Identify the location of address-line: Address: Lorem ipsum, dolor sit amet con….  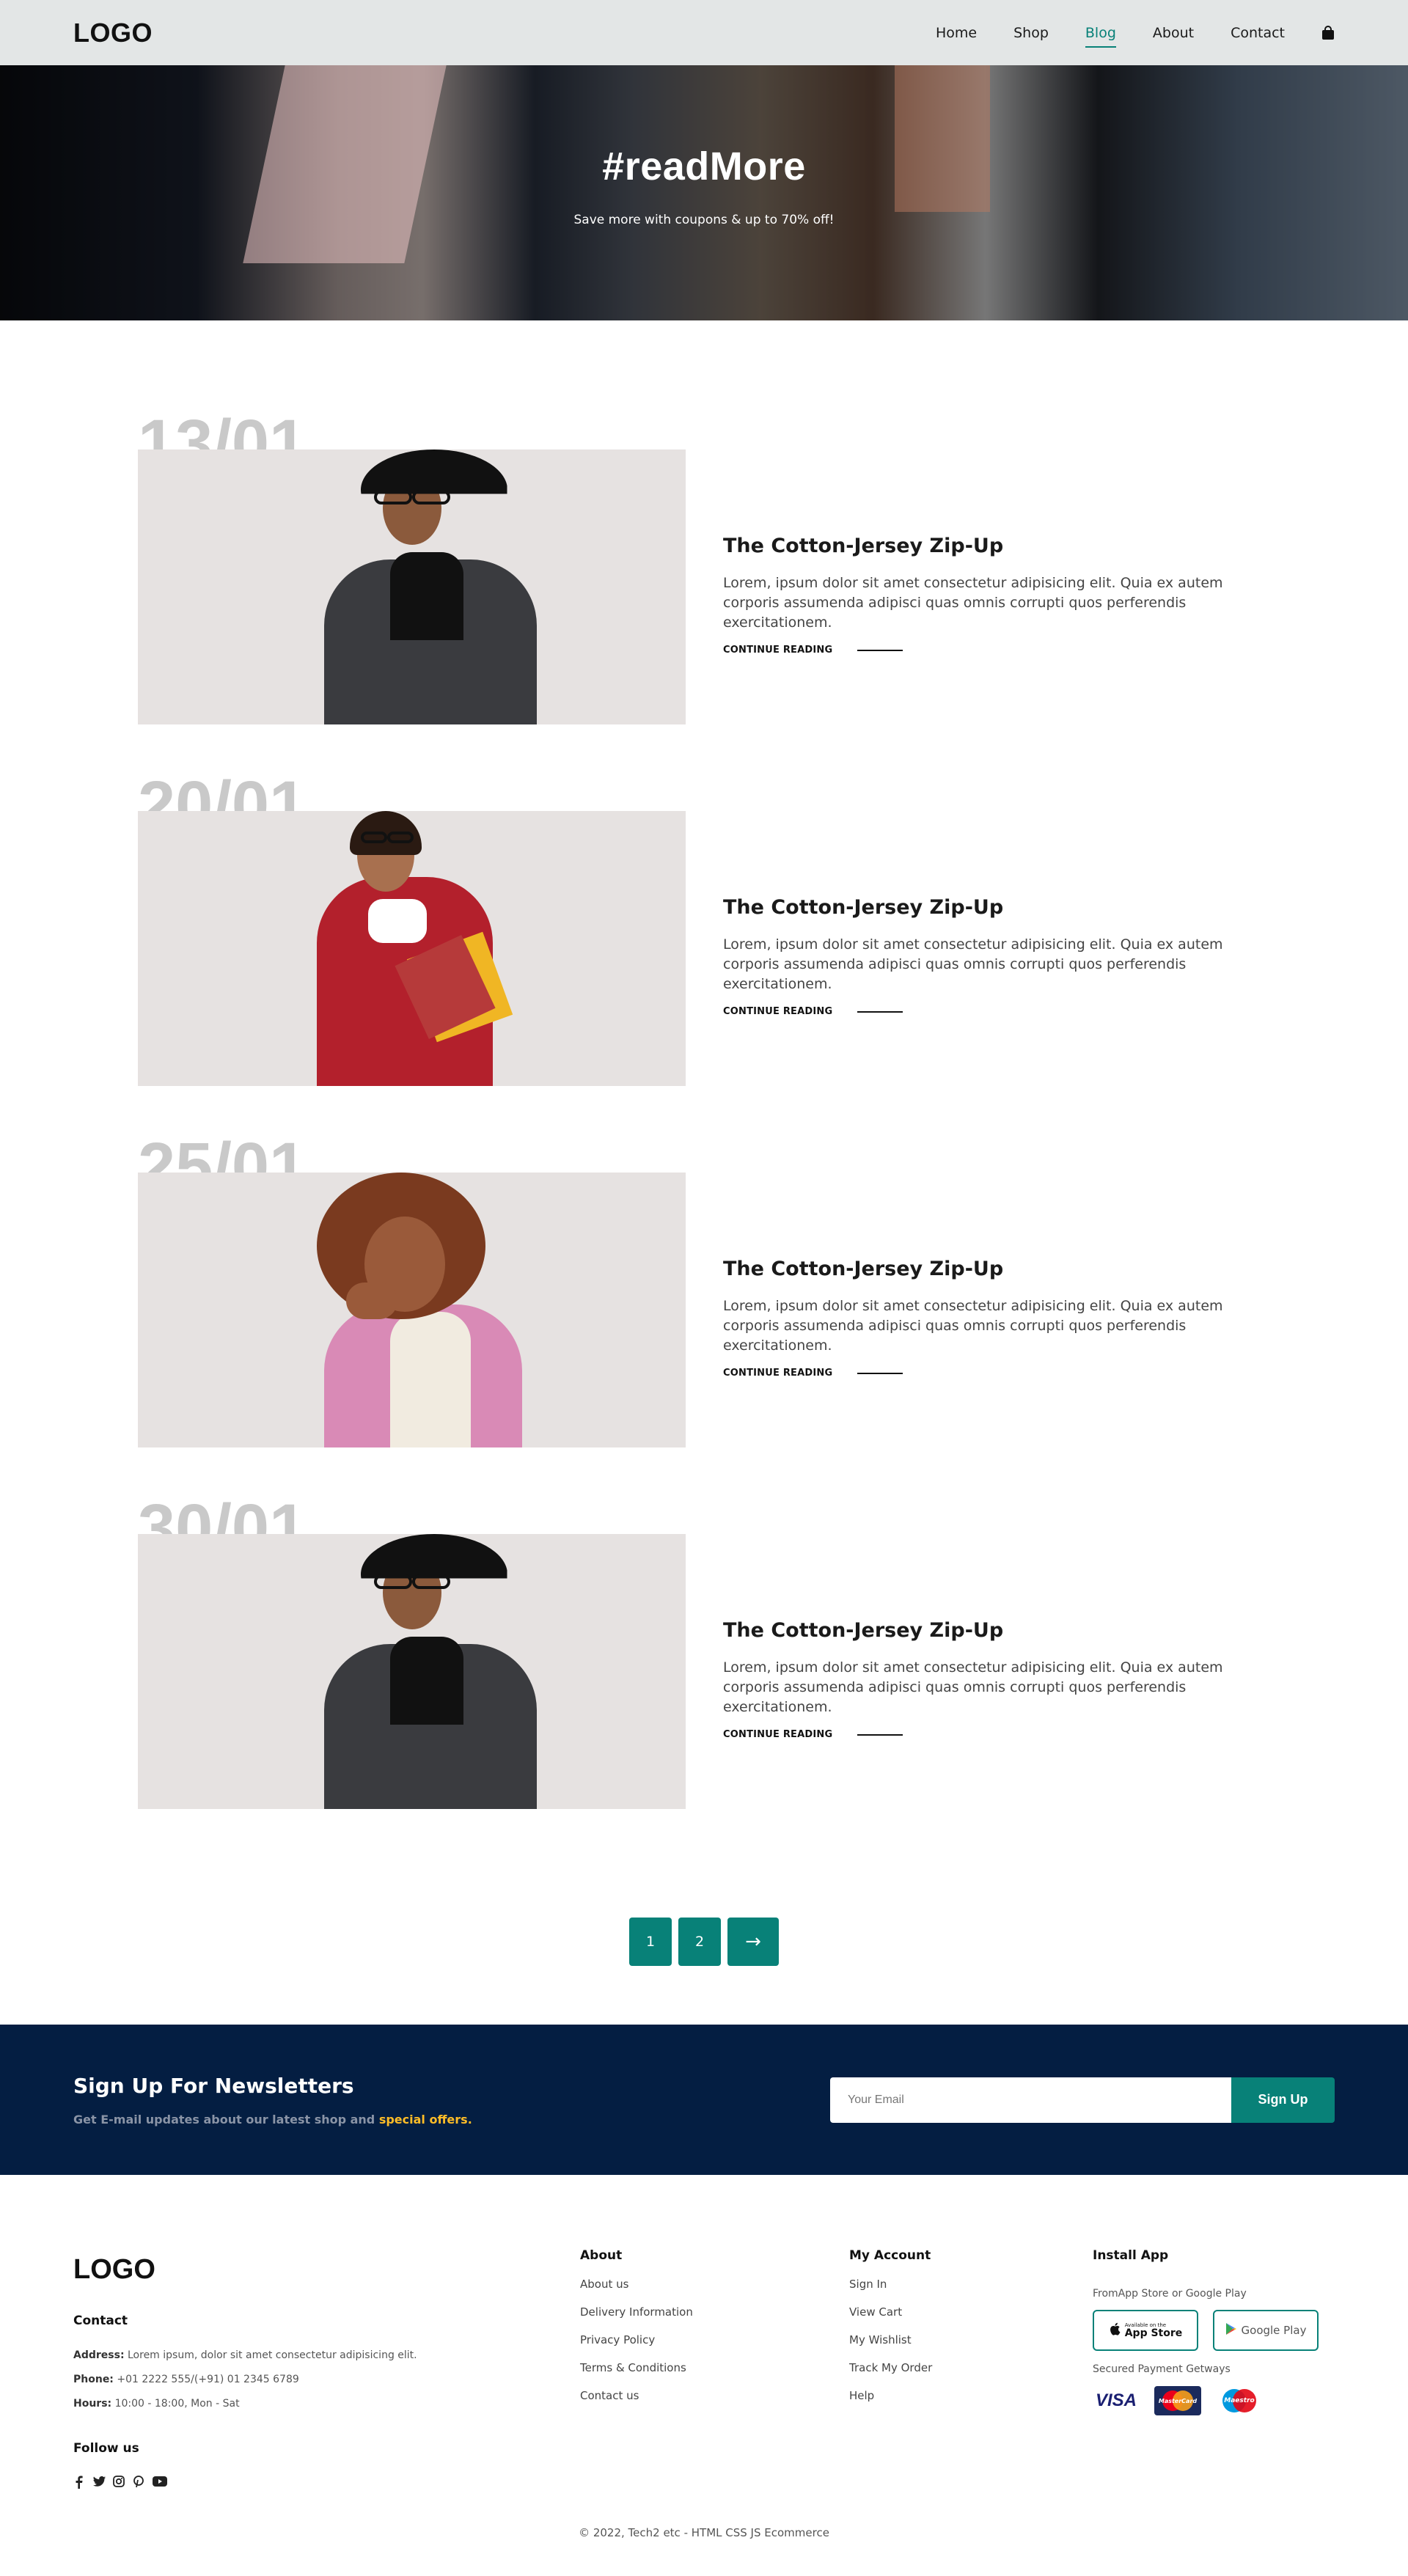
(245, 2355).